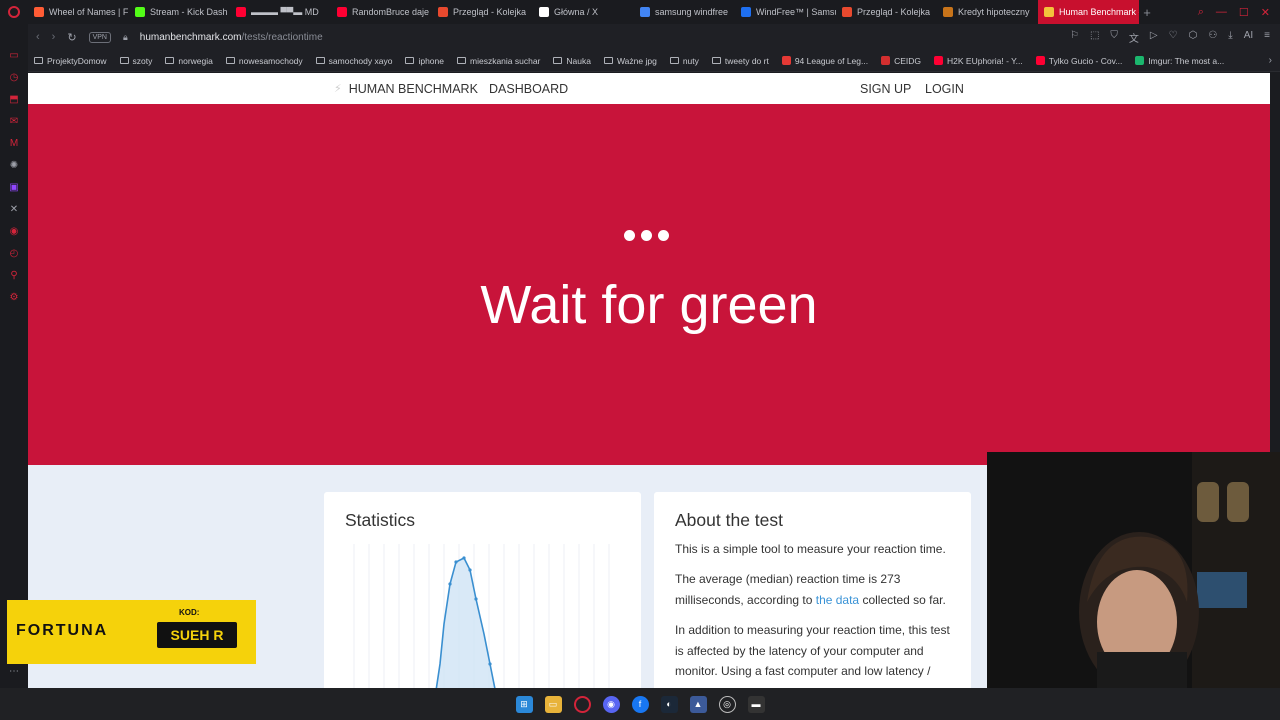 The width and height of the screenshot is (1280, 720). I want to click on chevron-right-icon: ›, so click(1274, 60).